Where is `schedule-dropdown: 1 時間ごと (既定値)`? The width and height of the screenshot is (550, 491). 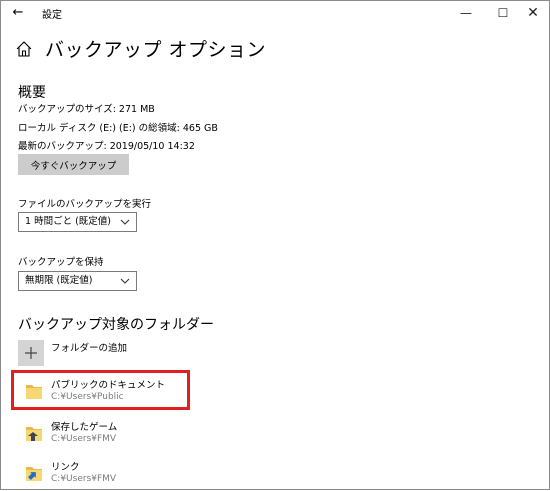
schedule-dropdown: 1 時間ごと (既定値) is located at coordinates (77, 222).